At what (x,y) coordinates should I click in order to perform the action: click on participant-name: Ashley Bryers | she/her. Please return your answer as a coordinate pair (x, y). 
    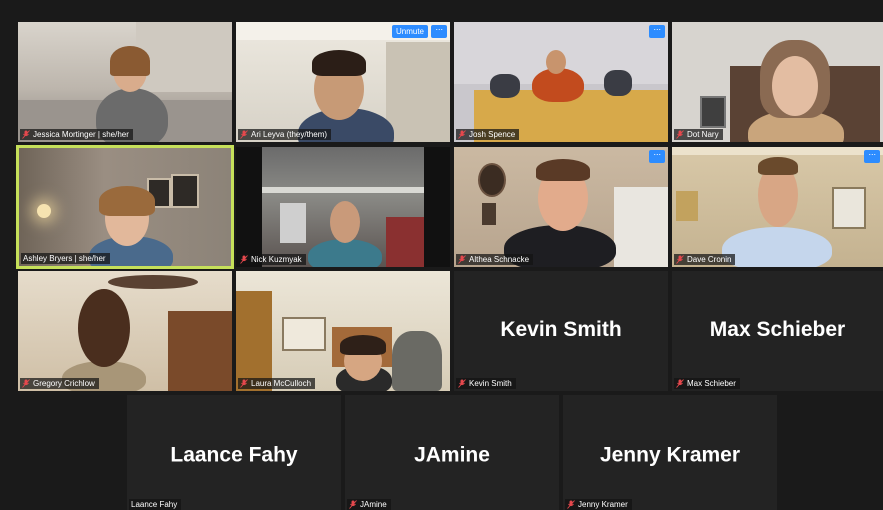
    Looking at the image, I should click on (64, 258).